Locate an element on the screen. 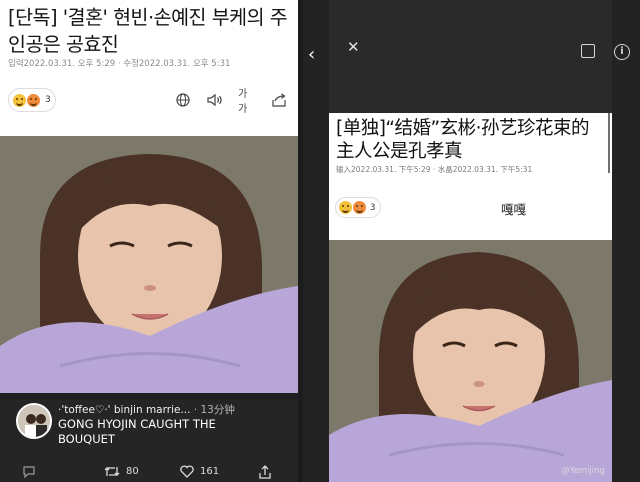 This screenshot has height=482, width=640. weibo-watermark: @Yemijing is located at coordinates (583, 471).